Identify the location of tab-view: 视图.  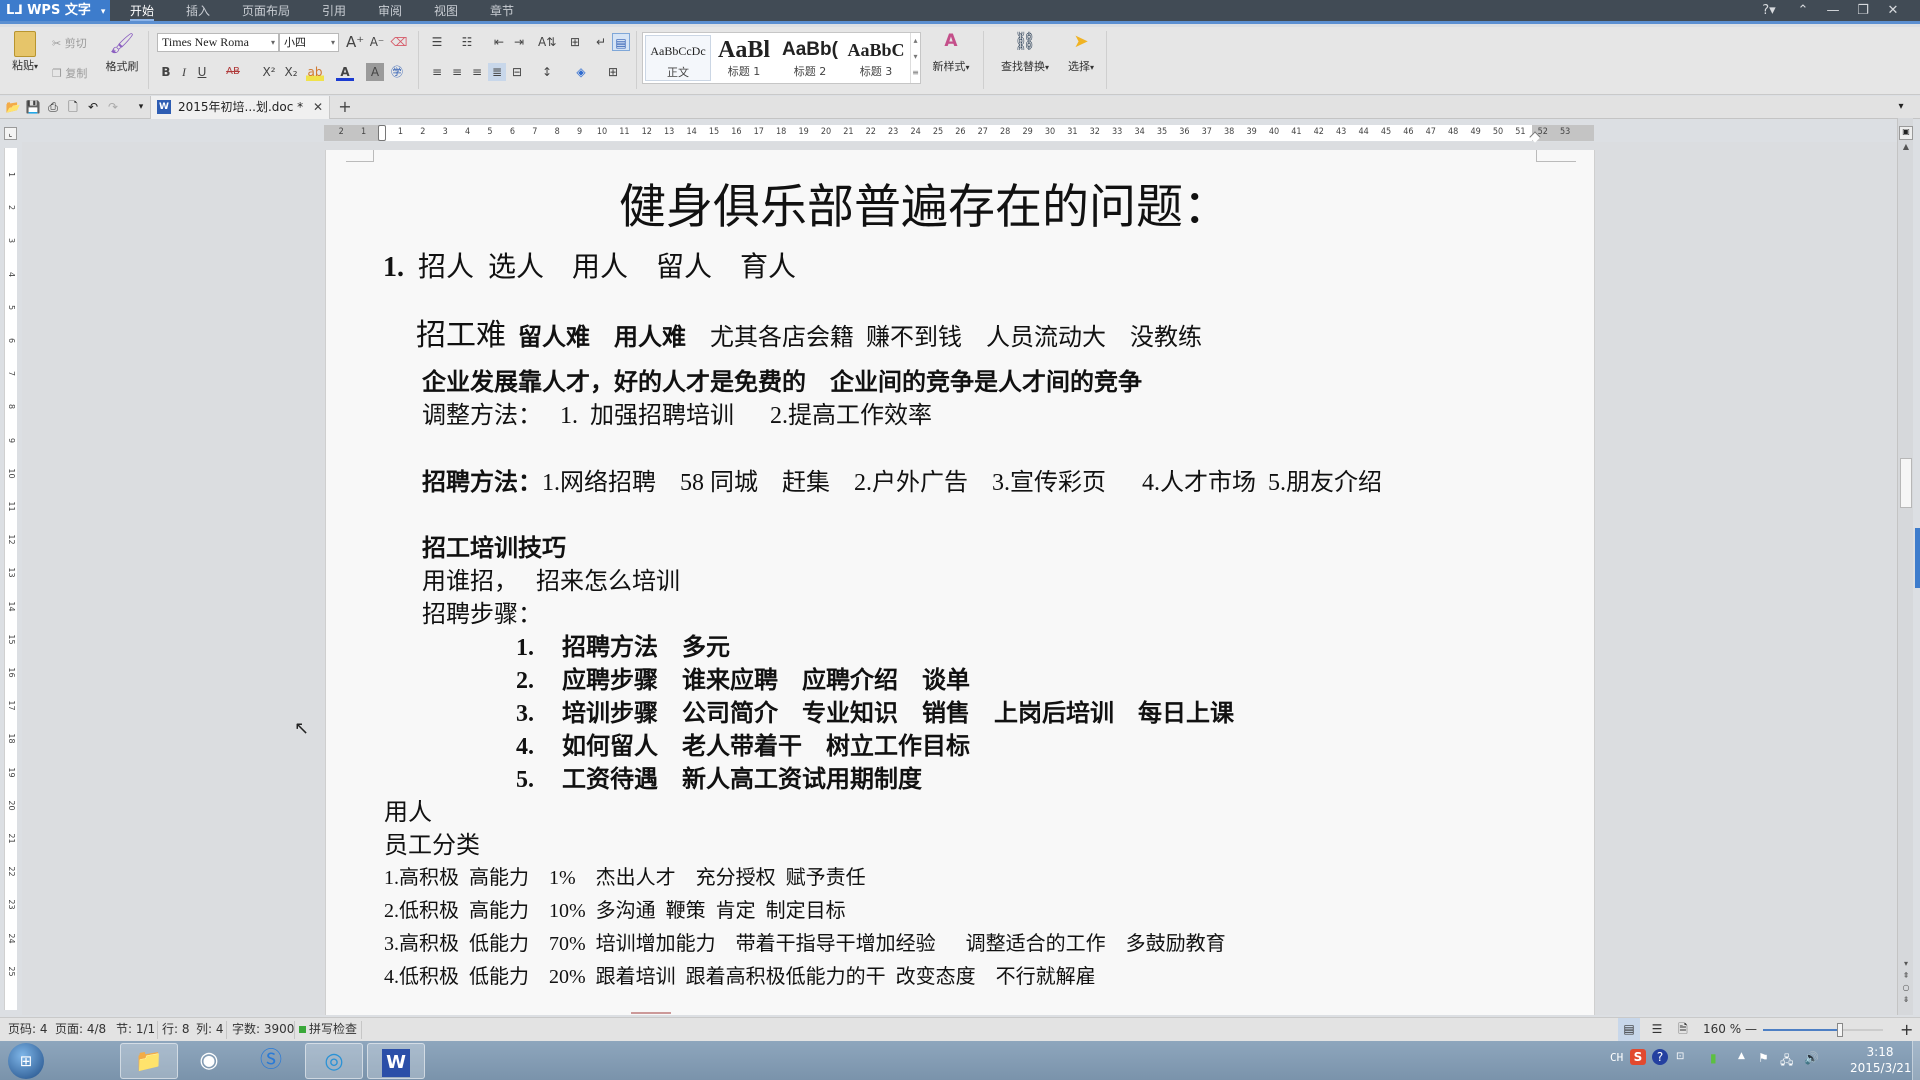
(446, 10).